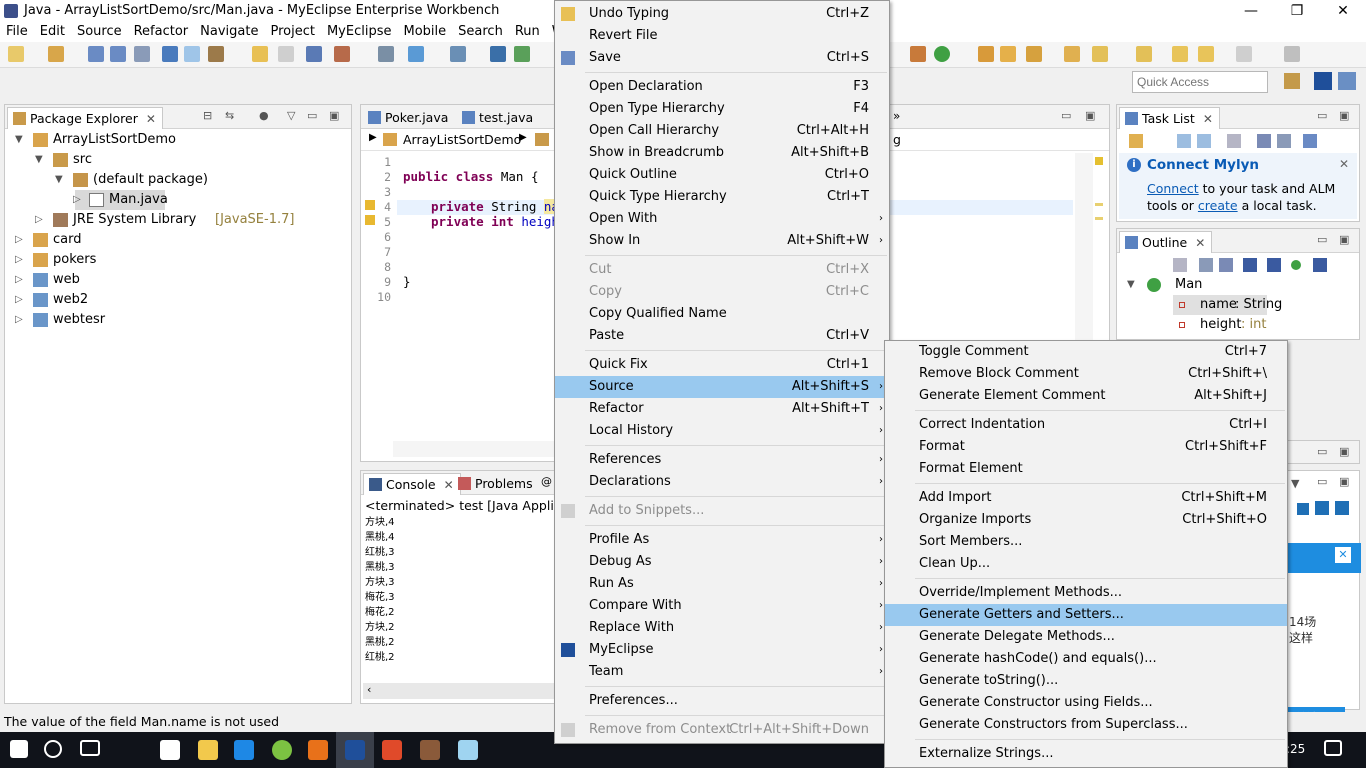  I want to click on clock: :25, so click(1295, 749).